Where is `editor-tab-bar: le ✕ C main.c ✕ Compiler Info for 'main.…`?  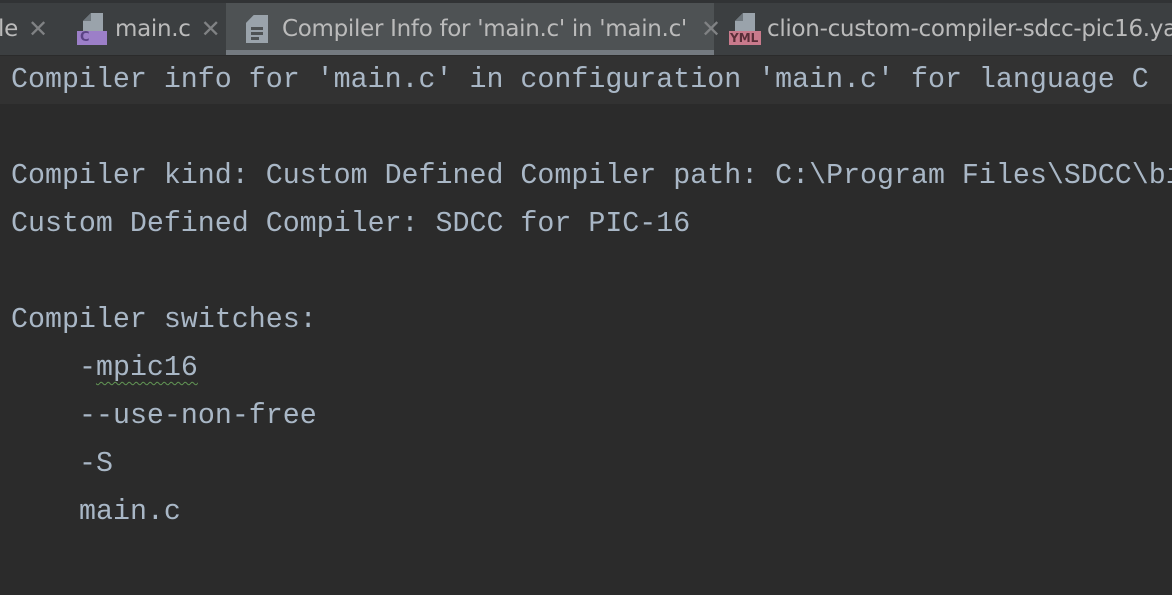 editor-tab-bar: le ✕ C main.c ✕ Compiler Info for 'main.… is located at coordinates (586, 27).